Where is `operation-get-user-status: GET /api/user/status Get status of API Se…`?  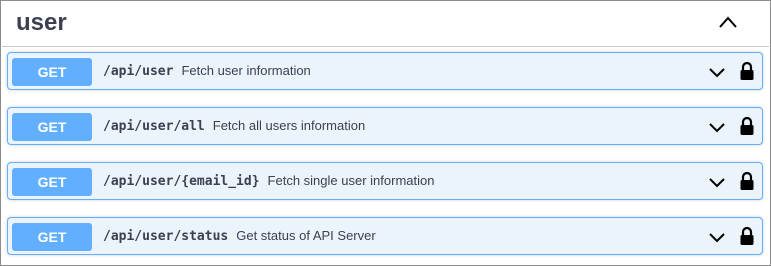 operation-get-user-status: GET /api/user/status Get status of API Se… is located at coordinates (385, 236).